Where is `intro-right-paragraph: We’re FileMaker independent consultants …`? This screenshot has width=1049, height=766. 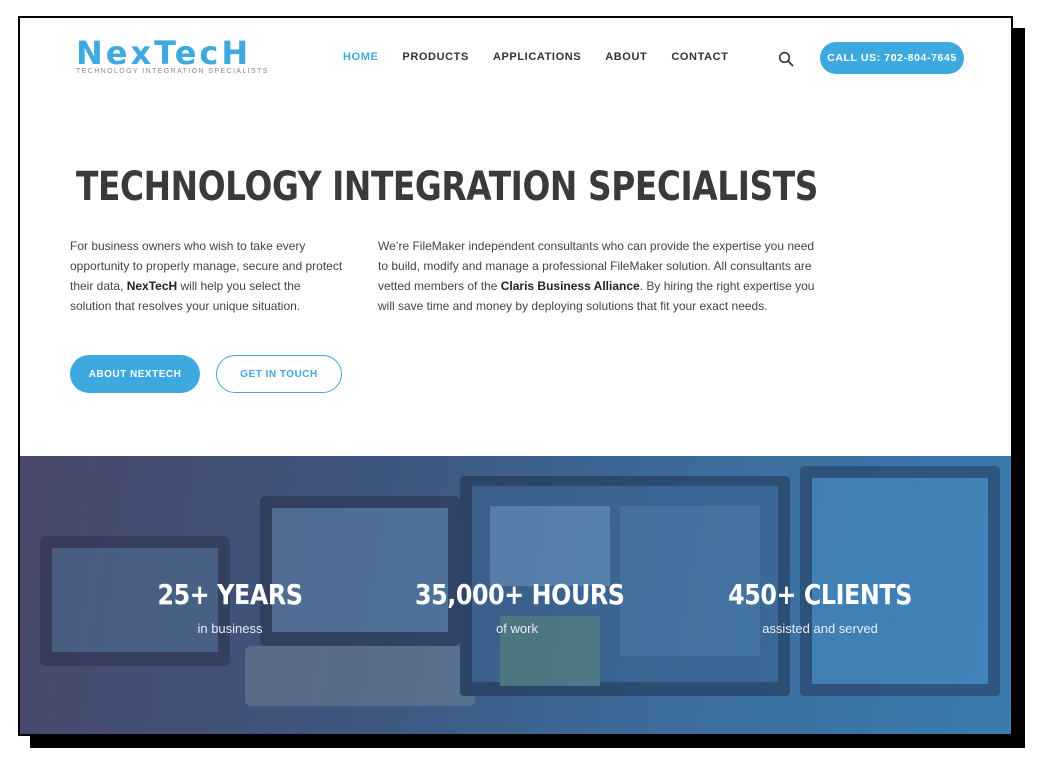
intro-right-paragraph: We’re FileMaker independent consultants … is located at coordinates (598, 276).